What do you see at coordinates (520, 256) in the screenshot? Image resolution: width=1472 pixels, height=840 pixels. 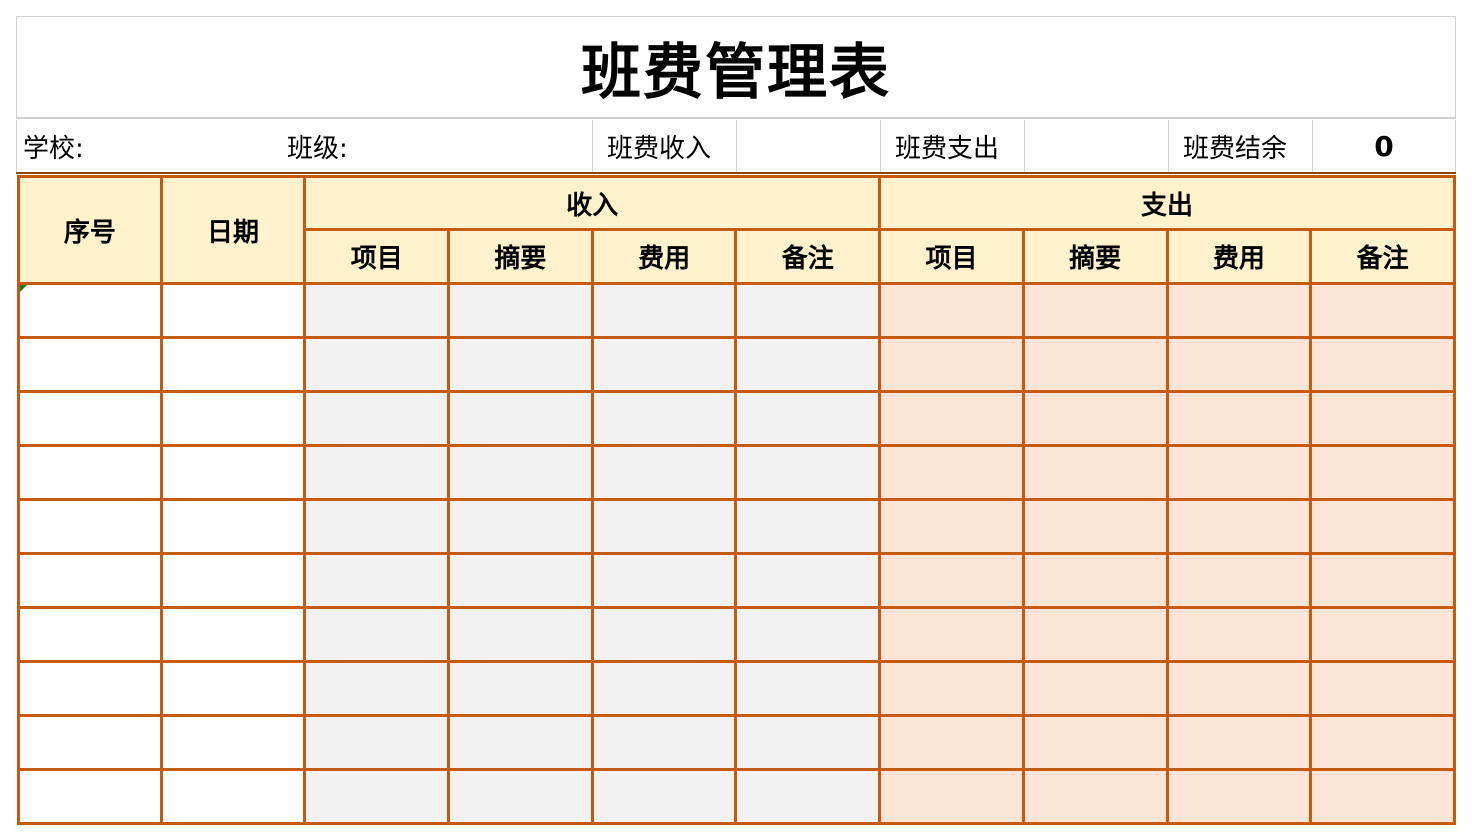 I see `header-income-summary: 摘要` at bounding box center [520, 256].